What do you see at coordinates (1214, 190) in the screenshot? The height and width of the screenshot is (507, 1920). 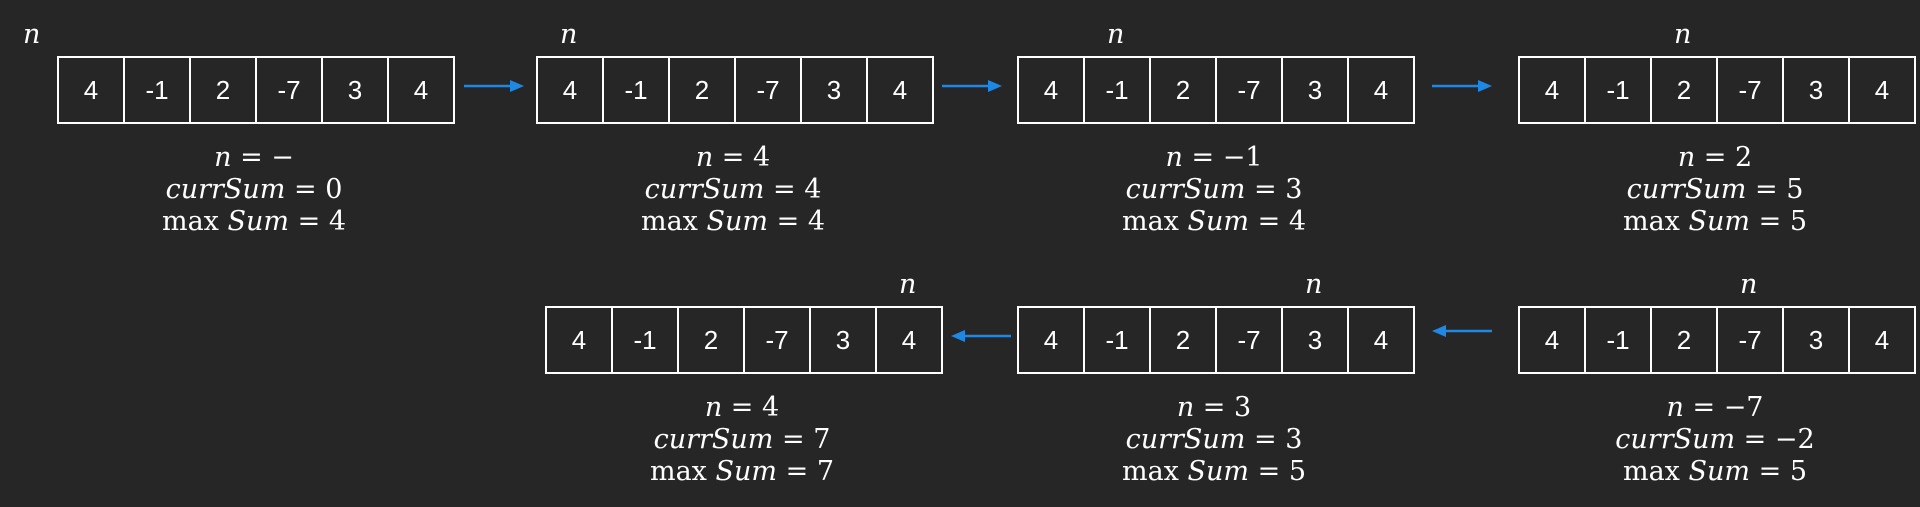 I see `step-stats: n = −1 currSum = 3 max Sum = 4` at bounding box center [1214, 190].